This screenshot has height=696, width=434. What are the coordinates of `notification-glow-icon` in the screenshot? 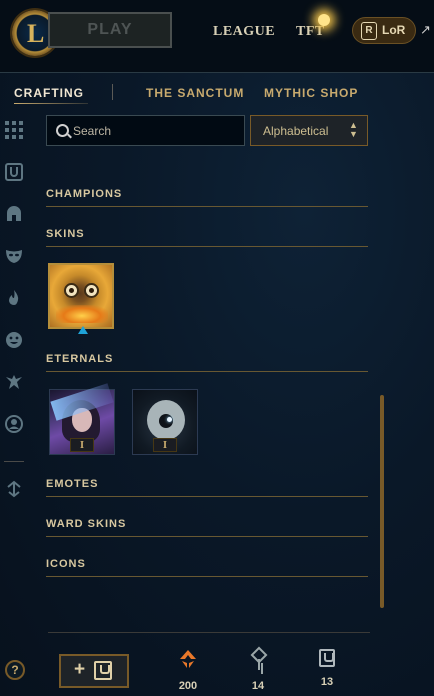 It's located at (324, 20).